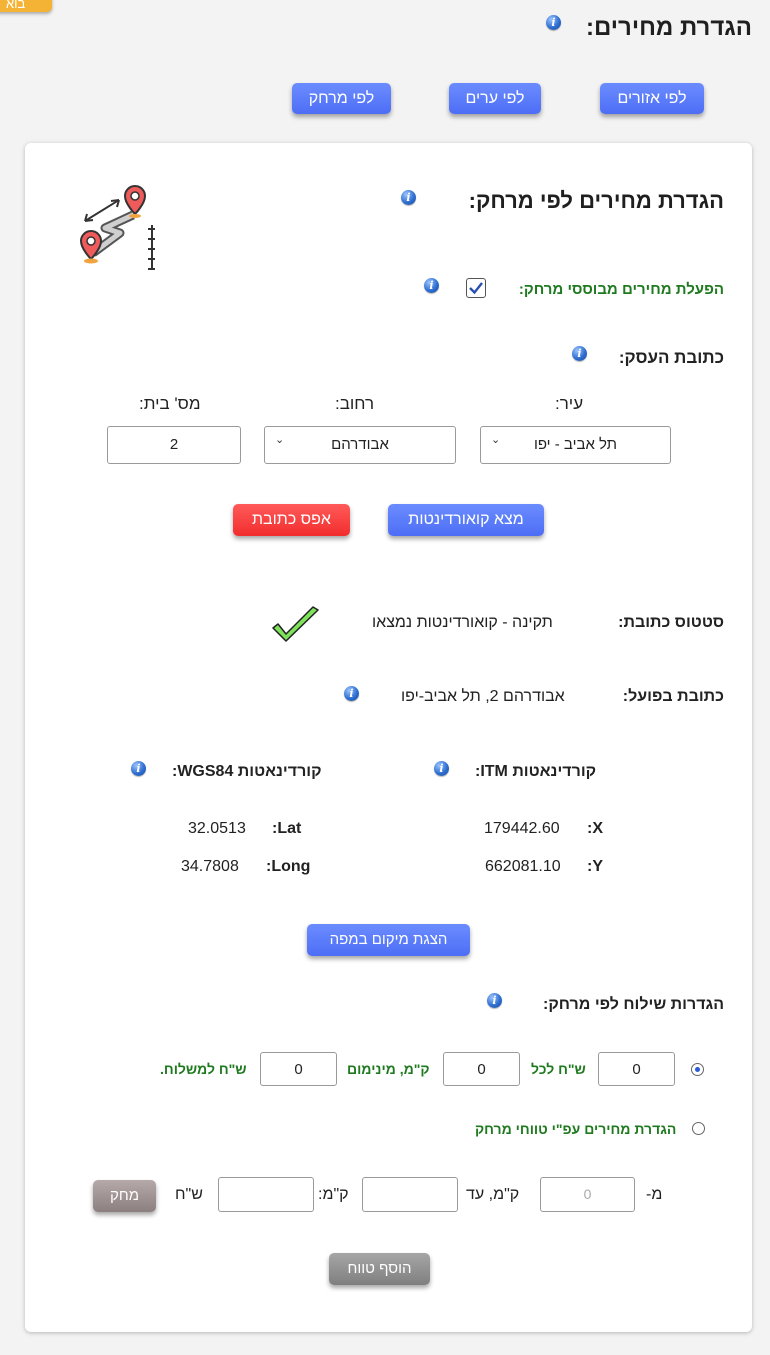 This screenshot has width=770, height=1355. Describe the element at coordinates (333, 1194) in the screenshot. I see `range-km-label: ק"מ:` at that location.